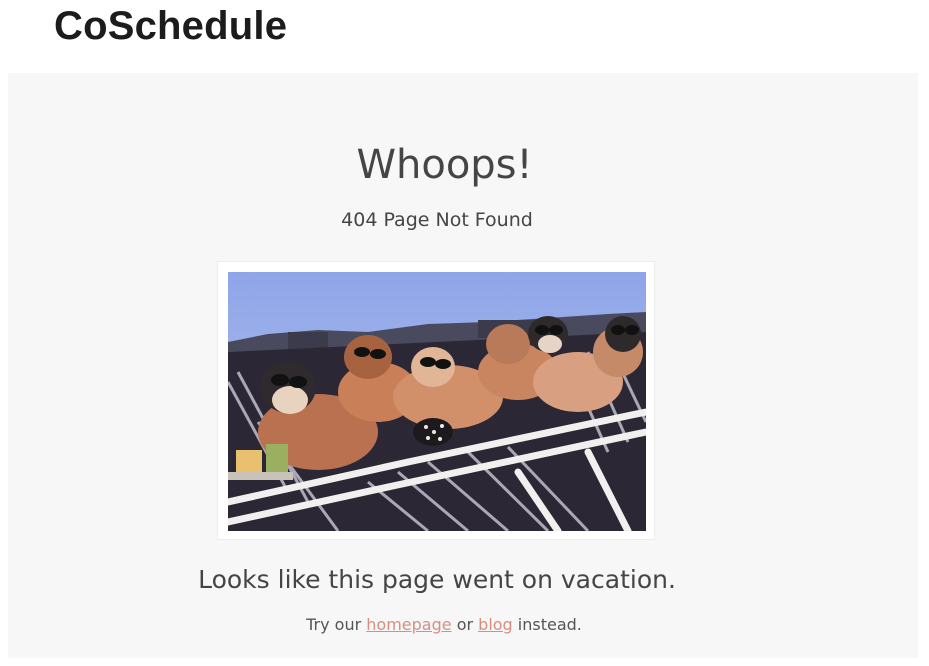 The image size is (929, 666). What do you see at coordinates (444, 165) in the screenshot?
I see `error-heading: Whoops!` at bounding box center [444, 165].